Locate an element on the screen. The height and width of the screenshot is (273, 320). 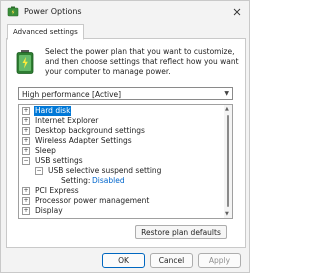
tree-item-setting: Setting: Disabled is located at coordinates (119, 181).